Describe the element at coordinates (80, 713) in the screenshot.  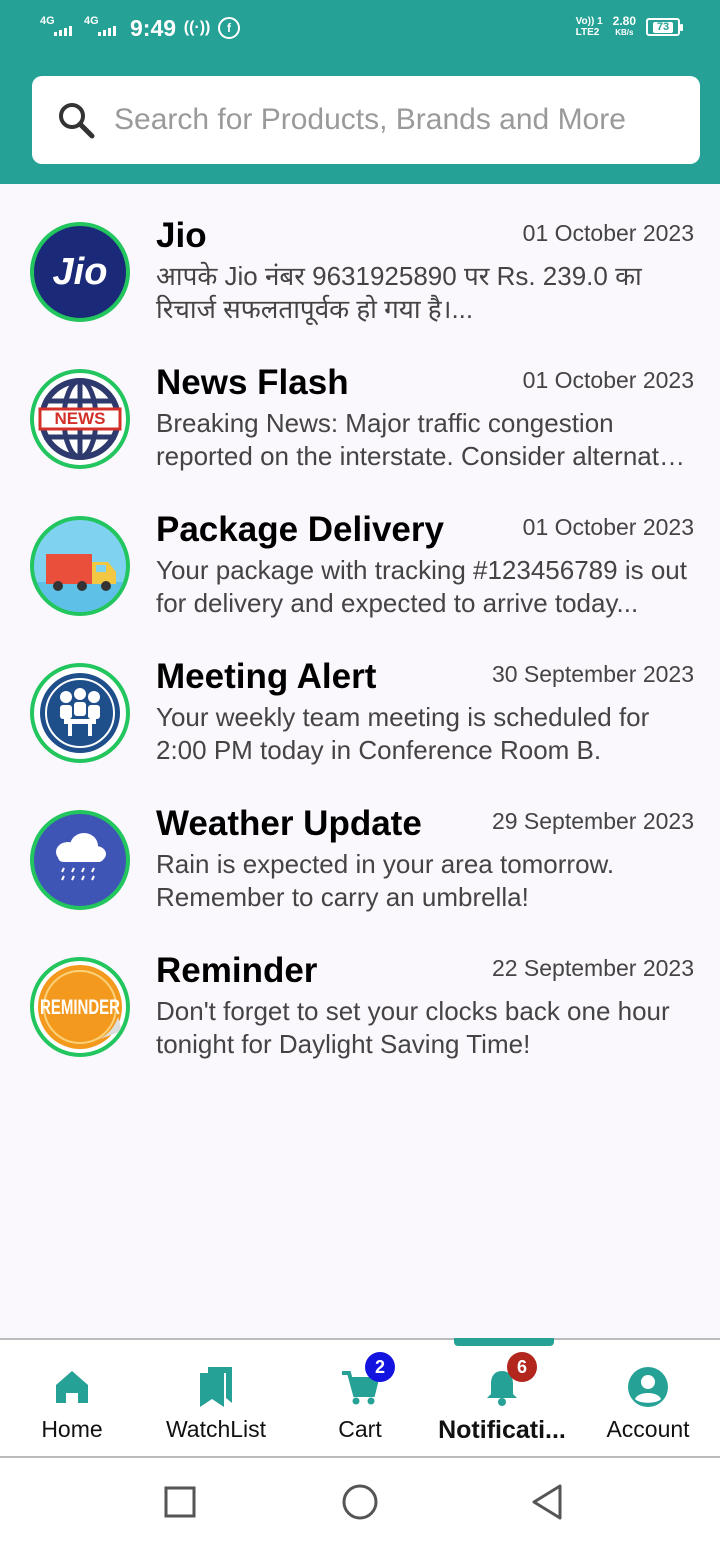
I see `meeting-people-icon` at that location.